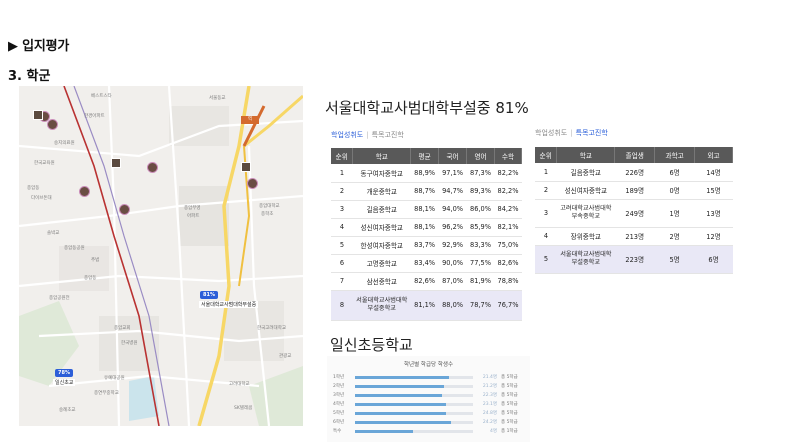 The width and height of the screenshot is (791, 445). I want to click on chart-bar-row: 3학년 22.3명 총 5학급, so click(429, 395).